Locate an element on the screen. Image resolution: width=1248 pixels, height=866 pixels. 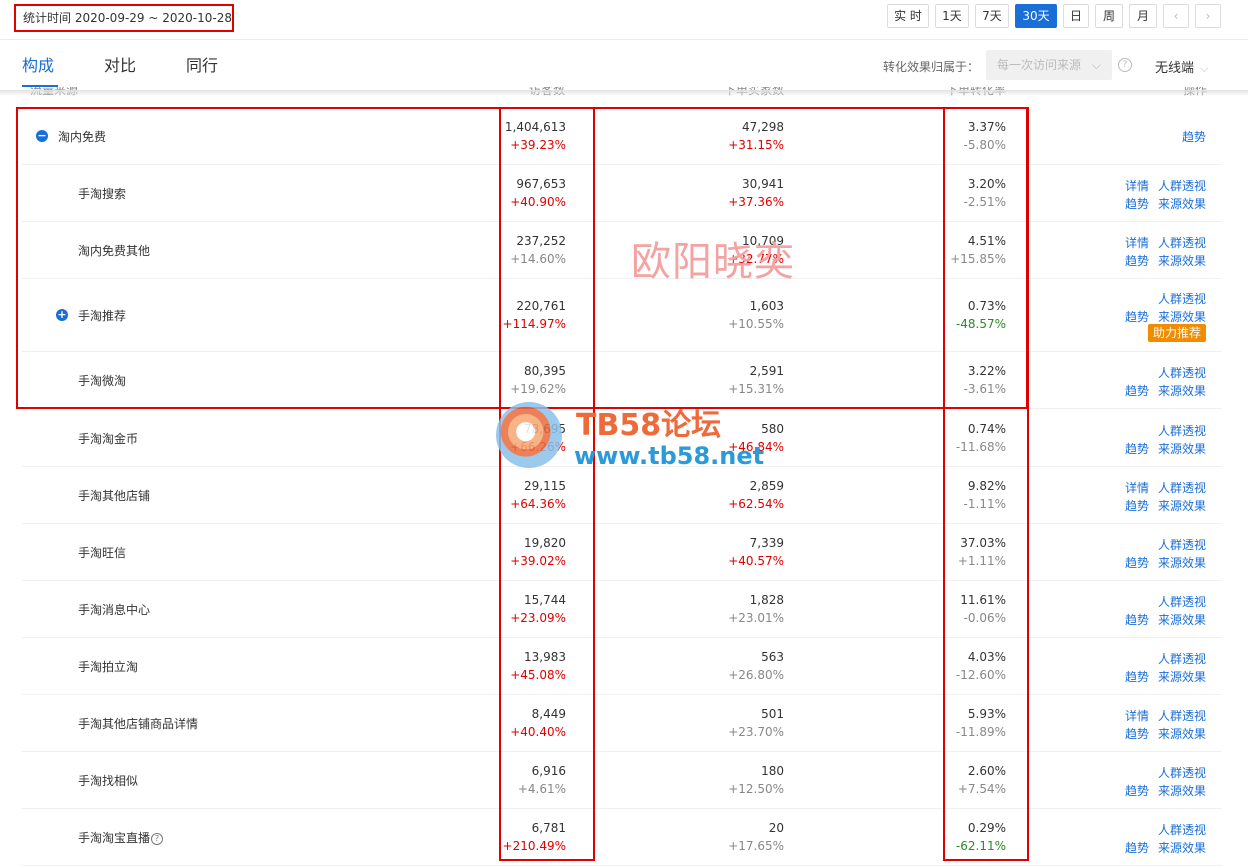
source-name: 手淘淘宝直播? is located at coordinates (121, 837).